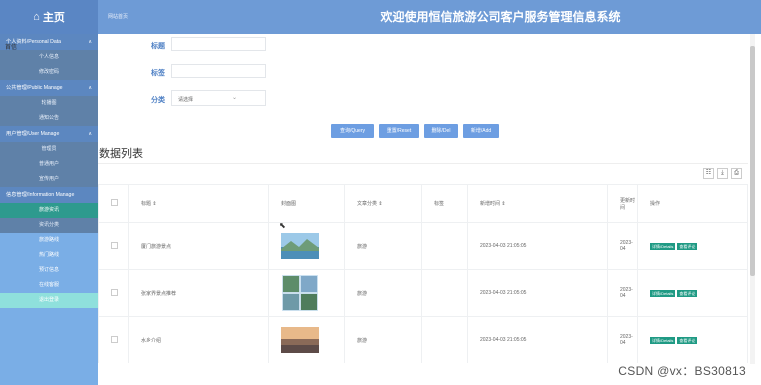 Image resolution: width=761 pixels, height=385 pixels. What do you see at coordinates (198, 293) in the screenshot?
I see `cell-title: 张家界景点推荐` at bounding box center [198, 293].